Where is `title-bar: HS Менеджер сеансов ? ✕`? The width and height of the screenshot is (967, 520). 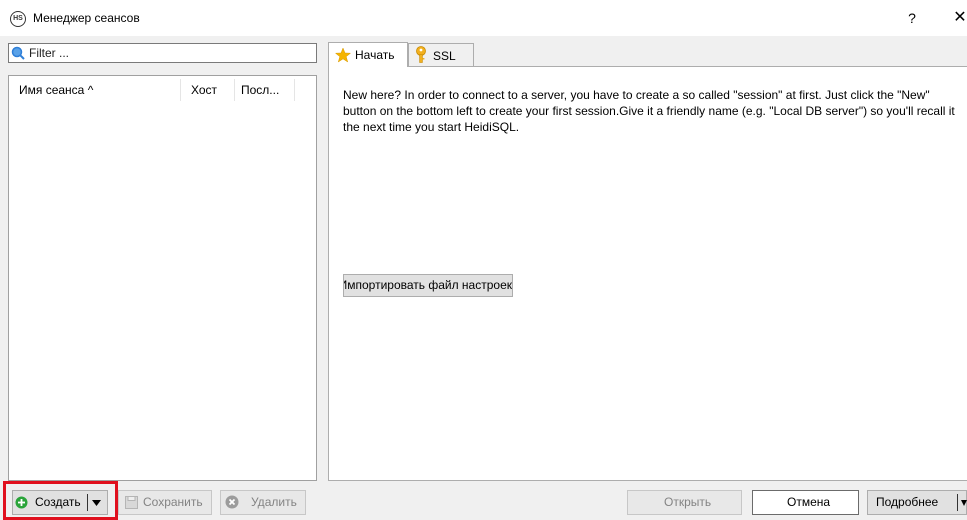
title-bar: HS Менеджер сеансов ? ✕ is located at coordinates (483, 18).